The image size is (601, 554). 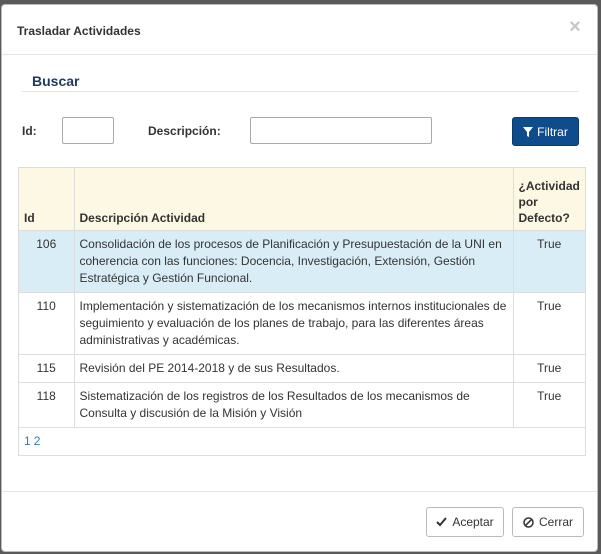 I want to click on close-button: Cerrar, so click(x=548, y=522).